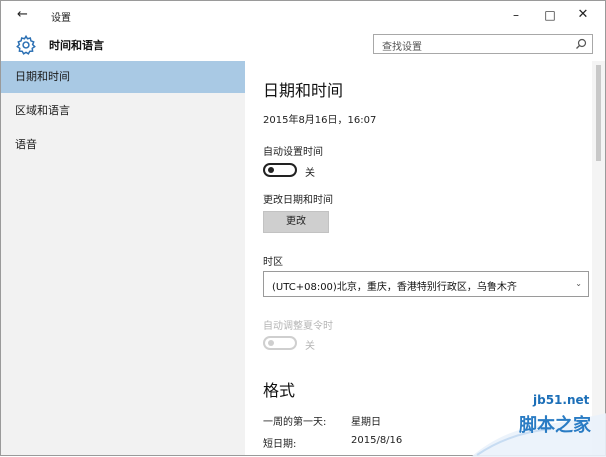  What do you see at coordinates (61, 18) in the screenshot?
I see `window-title: 设置` at bounding box center [61, 18].